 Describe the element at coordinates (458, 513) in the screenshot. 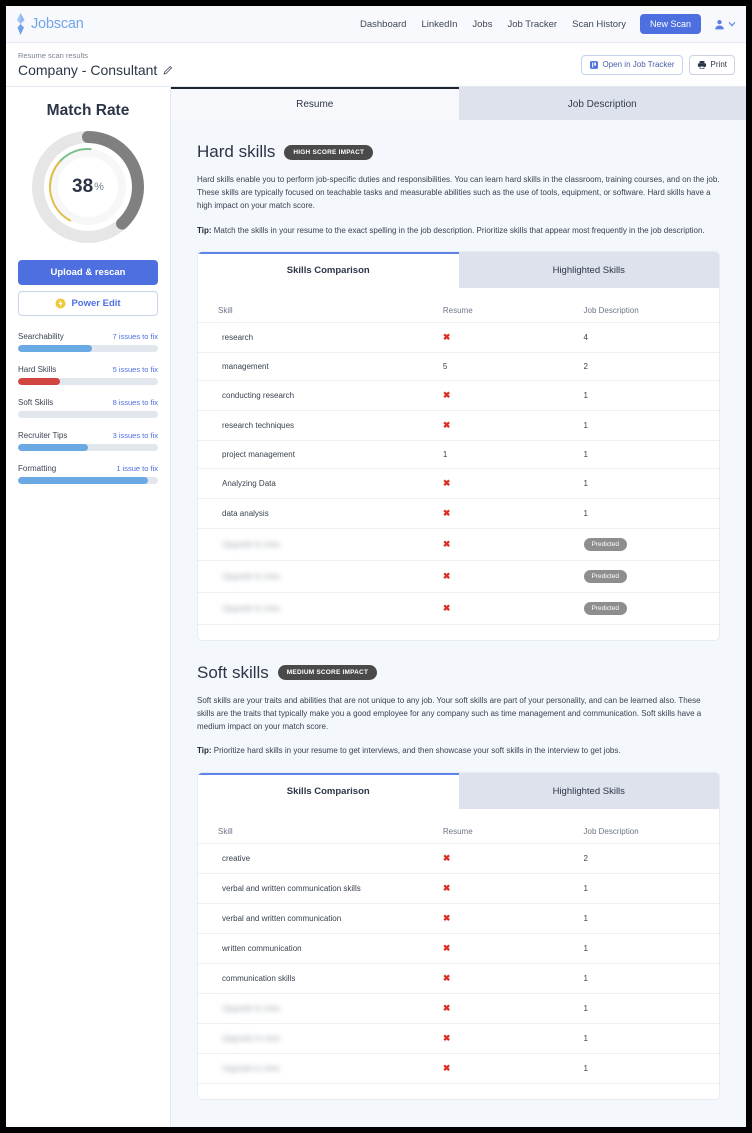

I see `table-row: data analysis ✖ 1` at that location.